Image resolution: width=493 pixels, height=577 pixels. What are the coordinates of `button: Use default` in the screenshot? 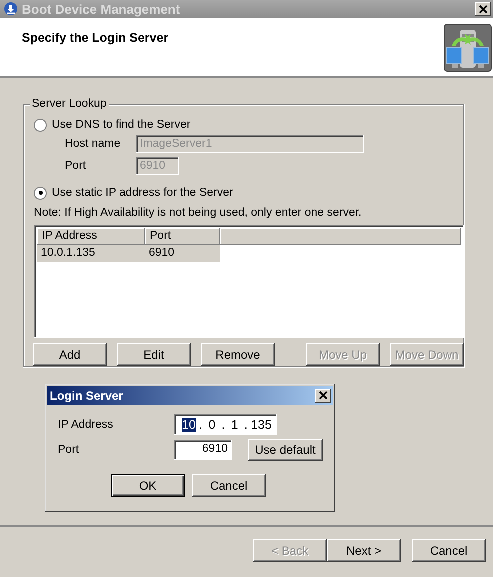 It's located at (285, 450).